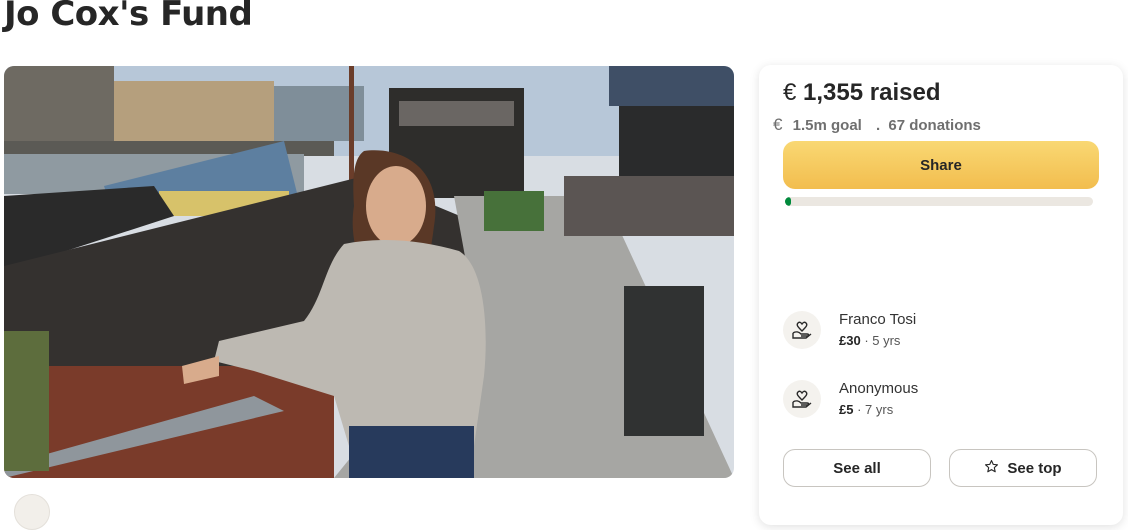 The width and height of the screenshot is (1128, 530). Describe the element at coordinates (870, 340) in the screenshot. I see `donation-meta: £30 · 5 yrs` at that location.